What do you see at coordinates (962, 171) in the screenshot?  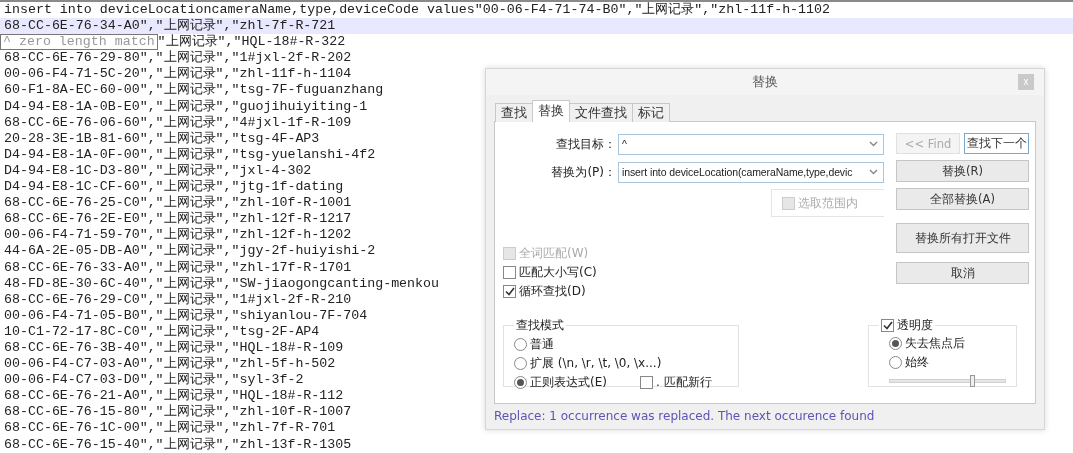 I see `dialog-button: 替换(R)` at bounding box center [962, 171].